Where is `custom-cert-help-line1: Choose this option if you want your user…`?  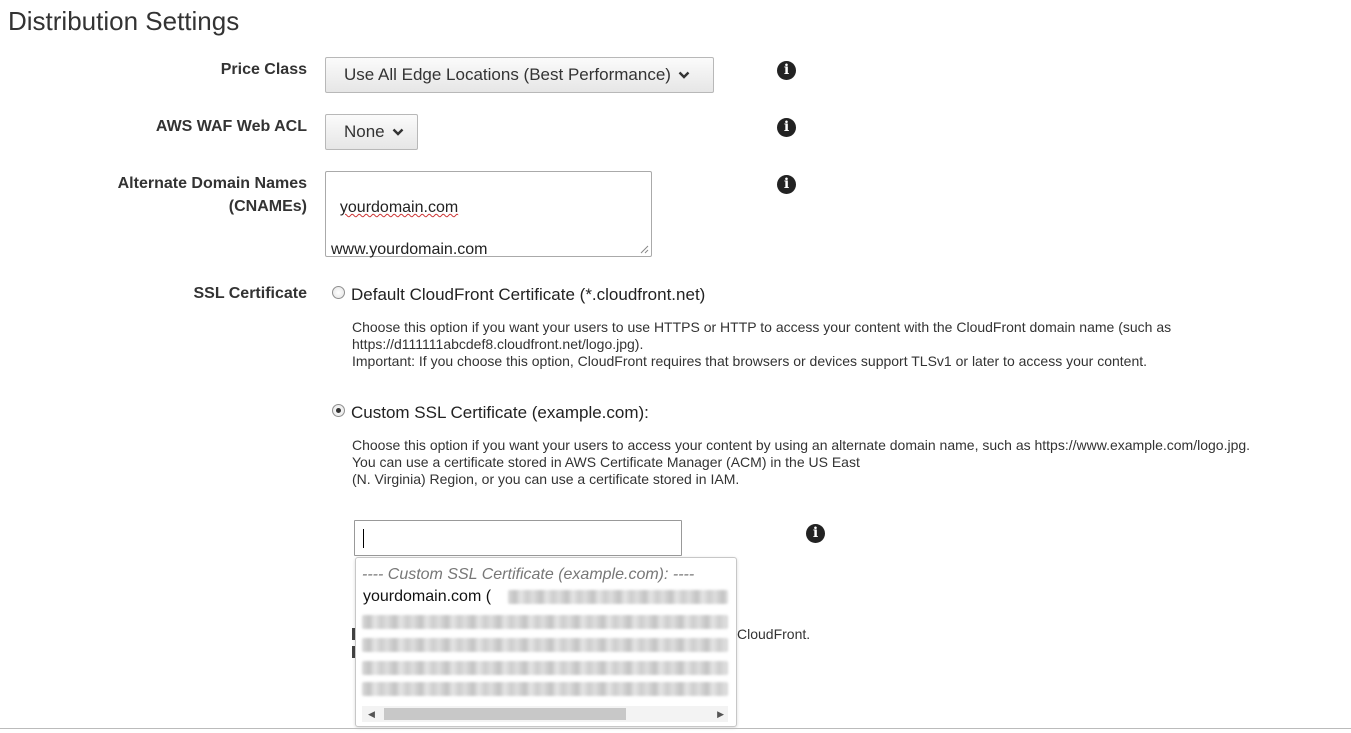 custom-cert-help-line1: Choose this option if you want your user… is located at coordinates (801, 445).